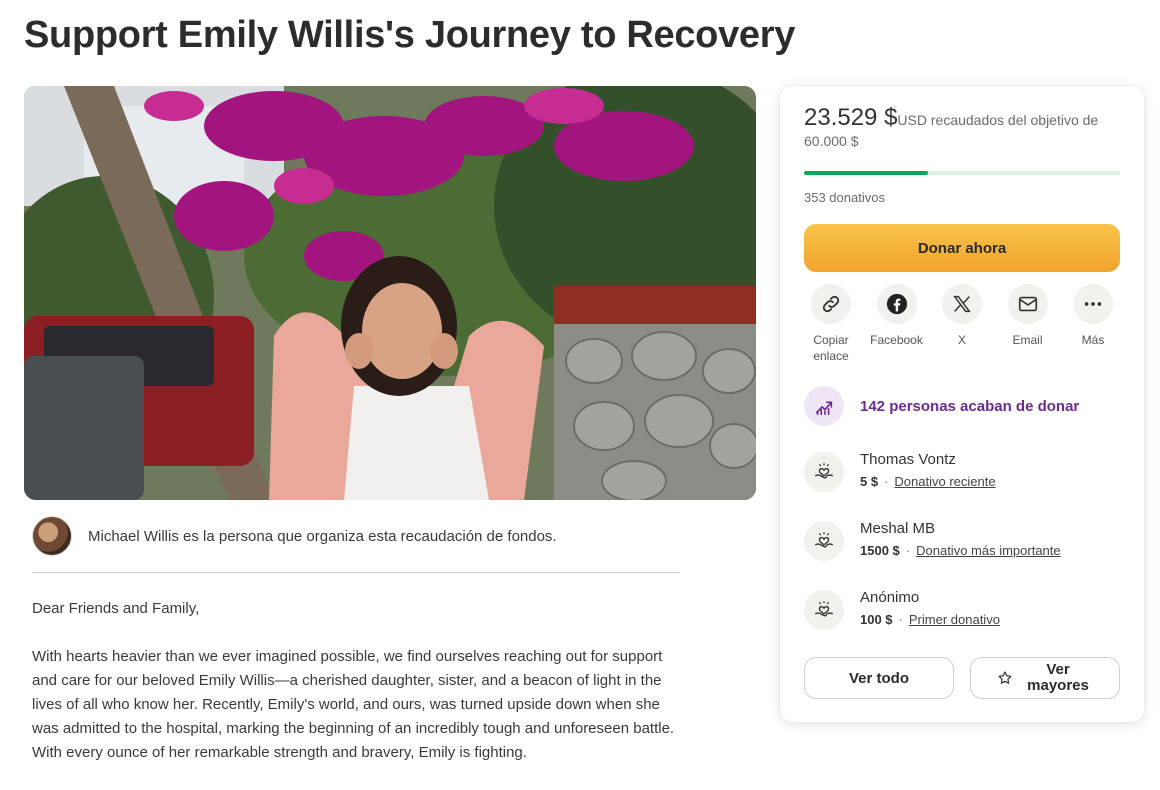 This screenshot has height=790, width=1160. What do you see at coordinates (970, 406) in the screenshot?
I see `recent-donations-text: 142 personas acaban de donar` at bounding box center [970, 406].